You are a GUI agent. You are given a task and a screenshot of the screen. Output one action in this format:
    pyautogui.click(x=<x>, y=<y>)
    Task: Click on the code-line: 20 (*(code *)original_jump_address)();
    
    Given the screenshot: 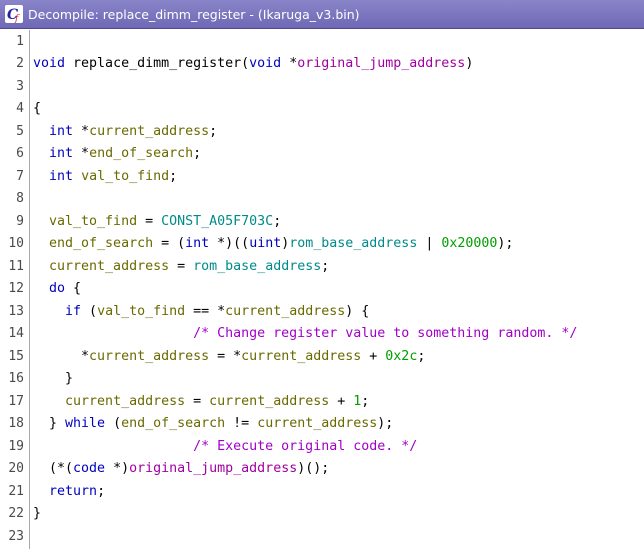 What is the action you would take?
    pyautogui.click(x=322, y=469)
    